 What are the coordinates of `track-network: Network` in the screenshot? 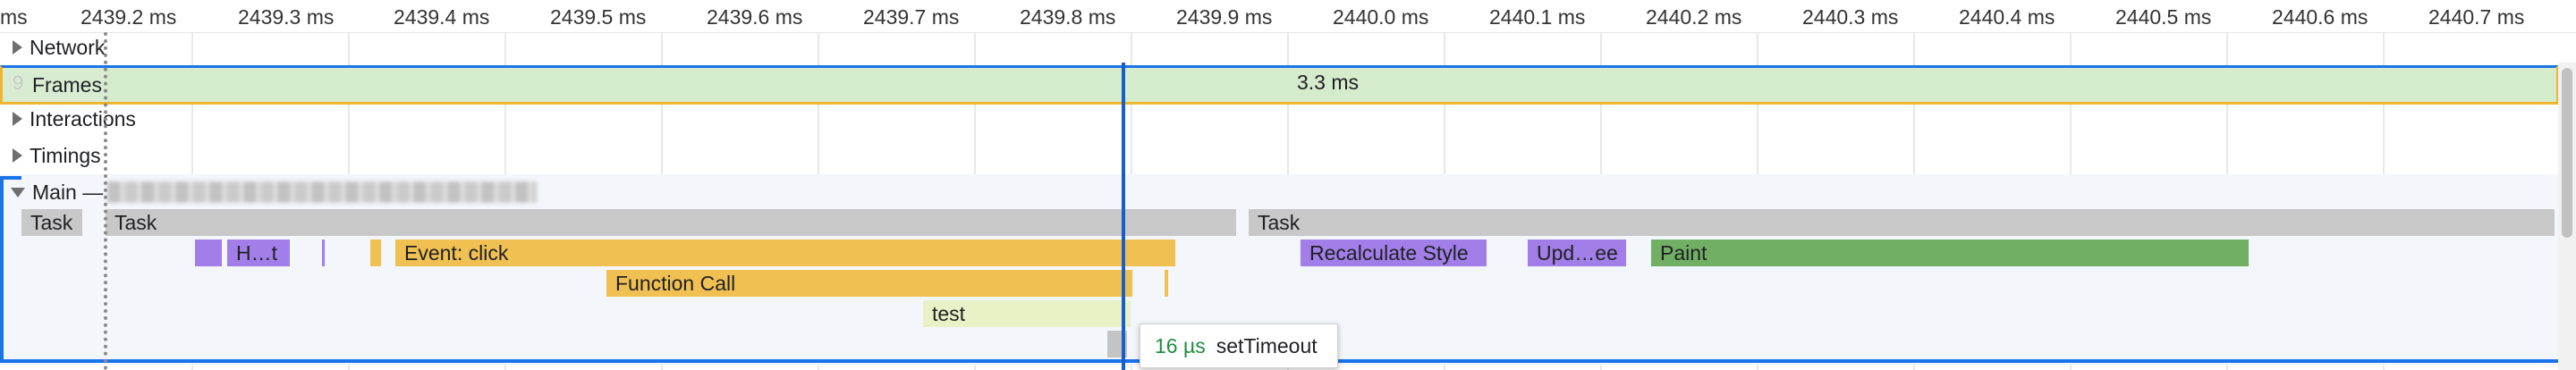 It's located at (52, 47).